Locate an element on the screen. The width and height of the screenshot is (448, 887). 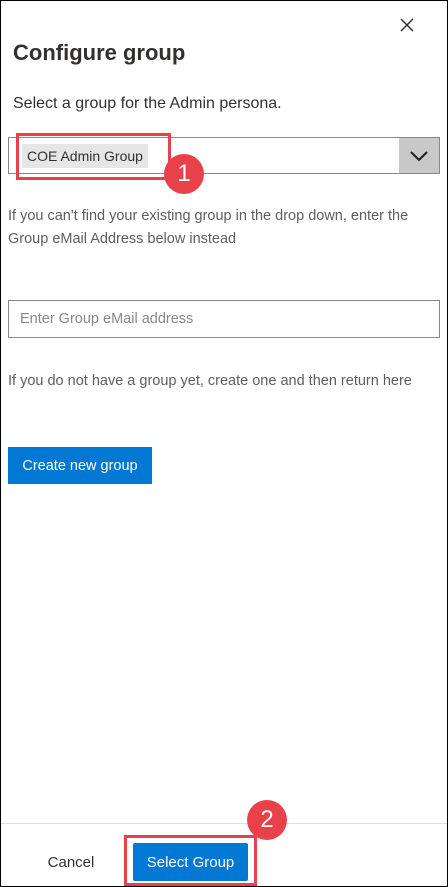
footer-divider is located at coordinates (224, 823).